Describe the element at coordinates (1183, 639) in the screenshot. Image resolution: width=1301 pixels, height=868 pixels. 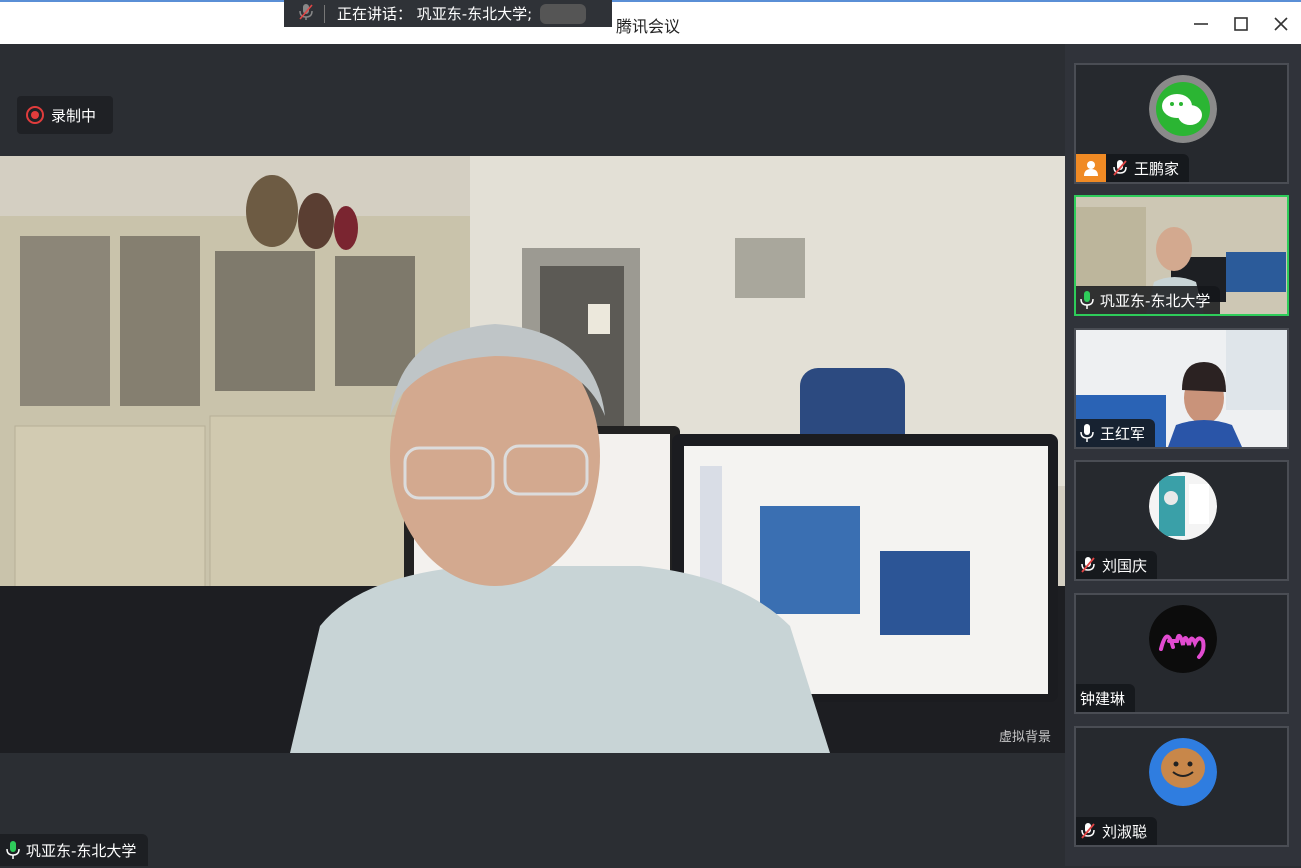
I see `amy-signature-avatar` at that location.